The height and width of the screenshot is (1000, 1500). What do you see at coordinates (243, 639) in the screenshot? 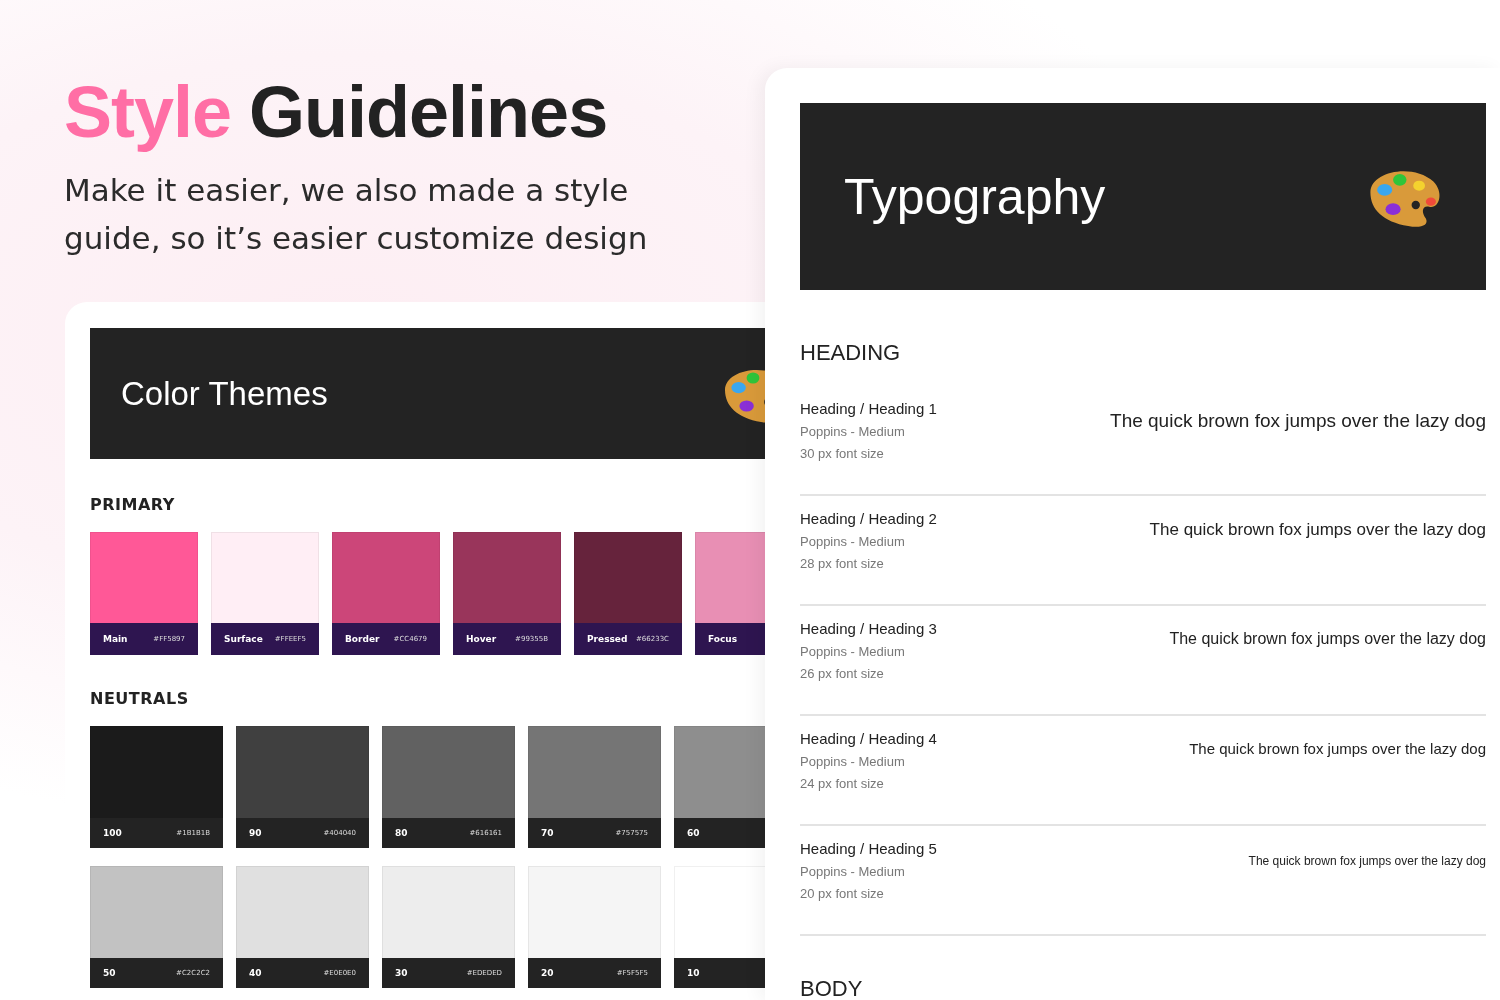
I see `swatch-name: Surface` at bounding box center [243, 639].